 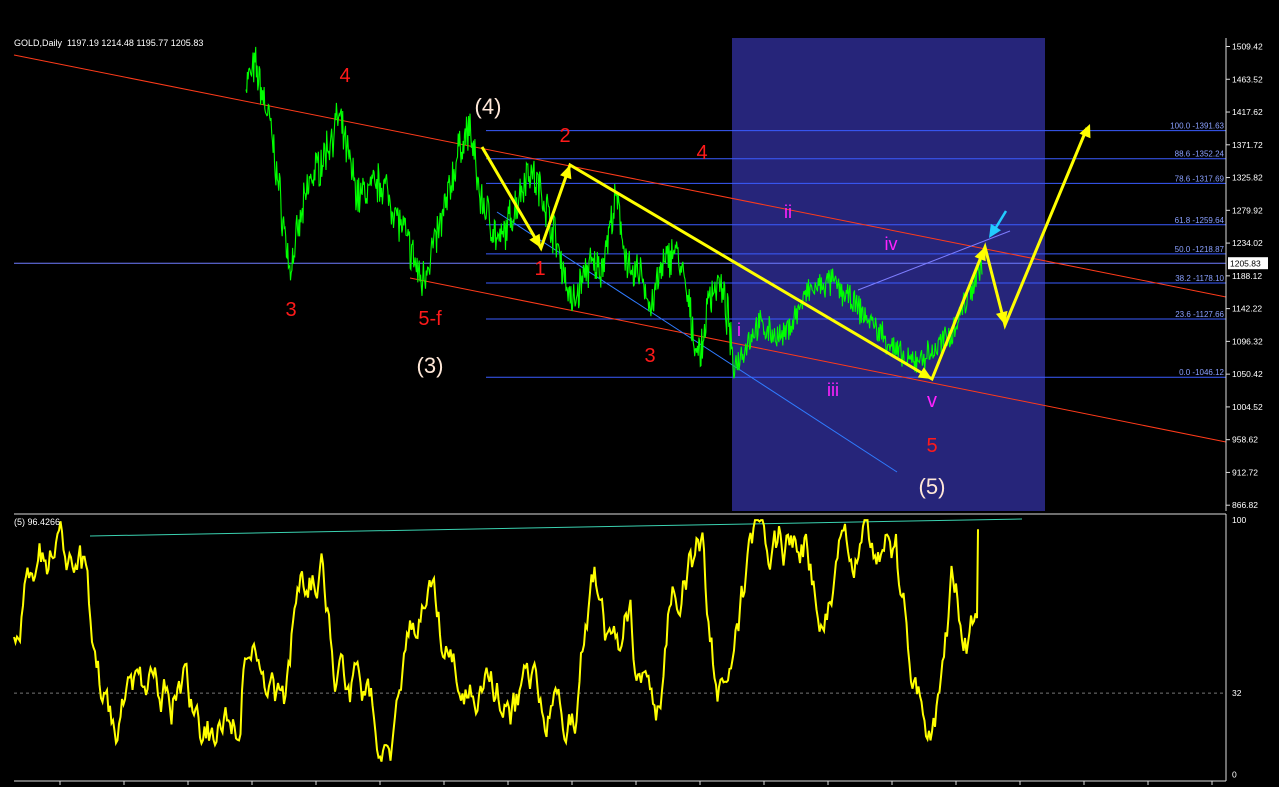 I want to click on price-axis-label: 1279.92, so click(x=1247, y=210).